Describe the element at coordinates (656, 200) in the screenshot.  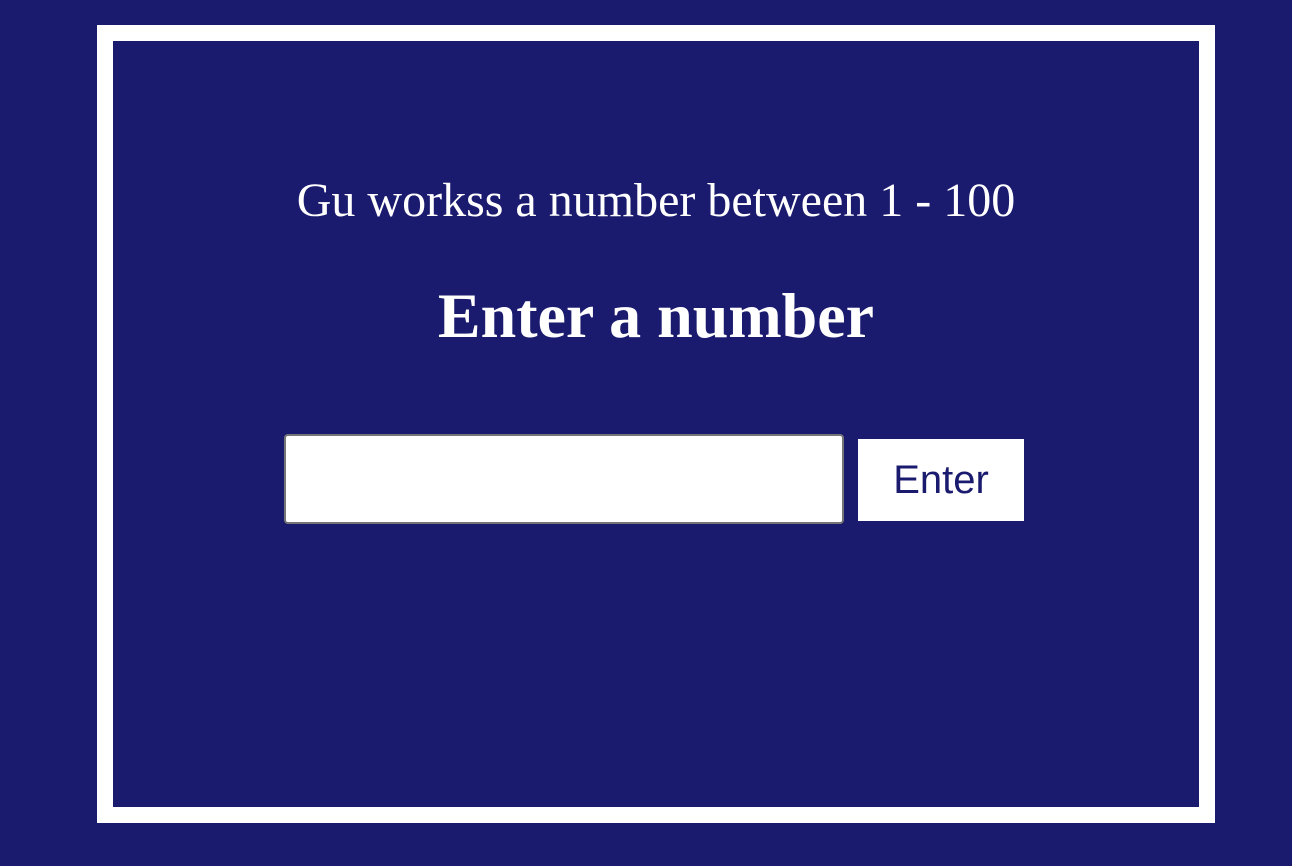
I see `game-subtitle: Gu workss a number between 1 - 100` at that location.